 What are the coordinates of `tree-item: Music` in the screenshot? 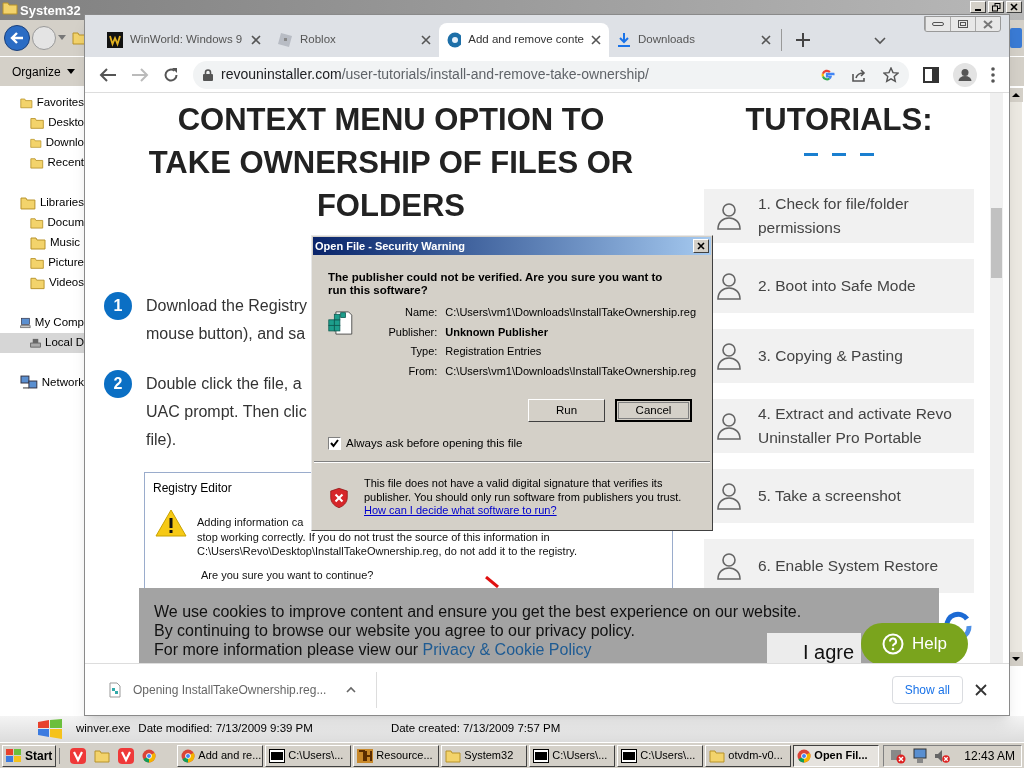 It's located at (42, 243).